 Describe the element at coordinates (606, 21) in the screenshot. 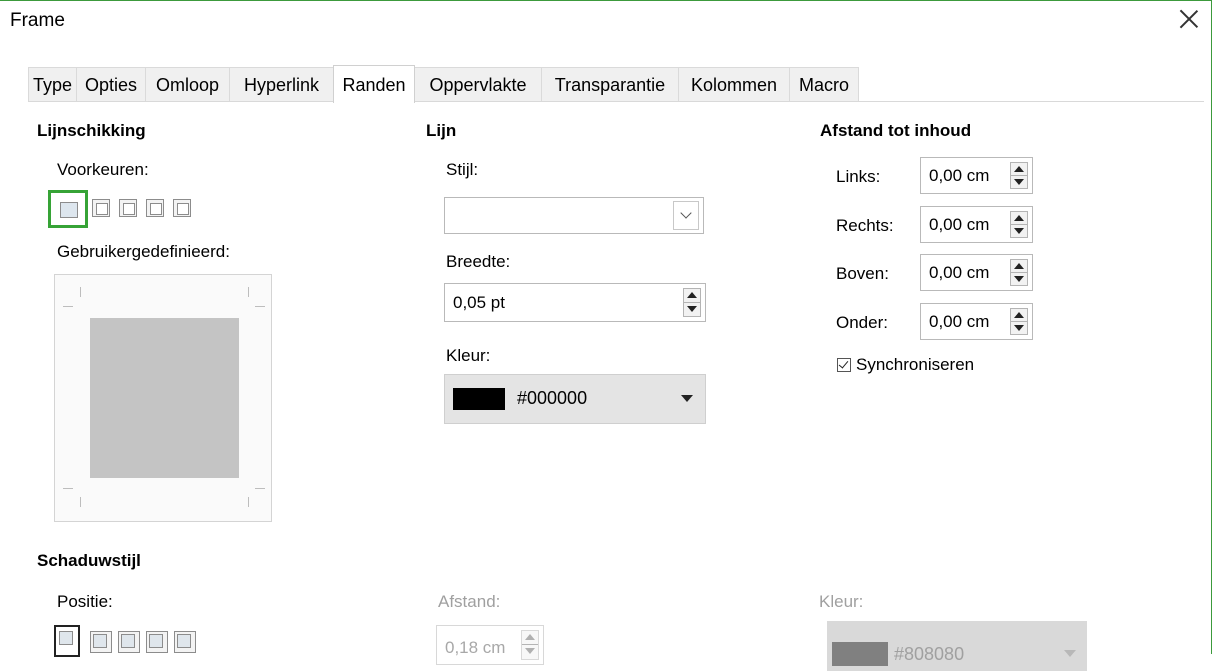

I see `title-bar: Frame` at that location.